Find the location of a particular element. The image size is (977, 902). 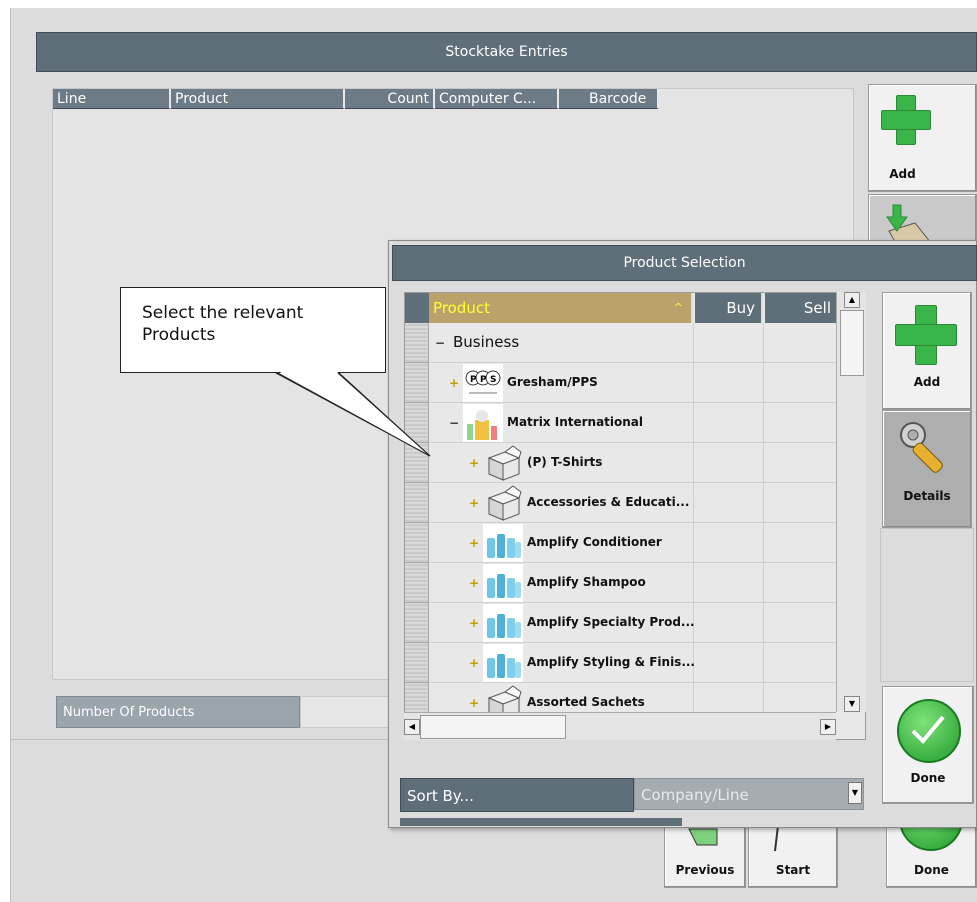

callout-text: Select the relevant Products is located at coordinates (252, 324).